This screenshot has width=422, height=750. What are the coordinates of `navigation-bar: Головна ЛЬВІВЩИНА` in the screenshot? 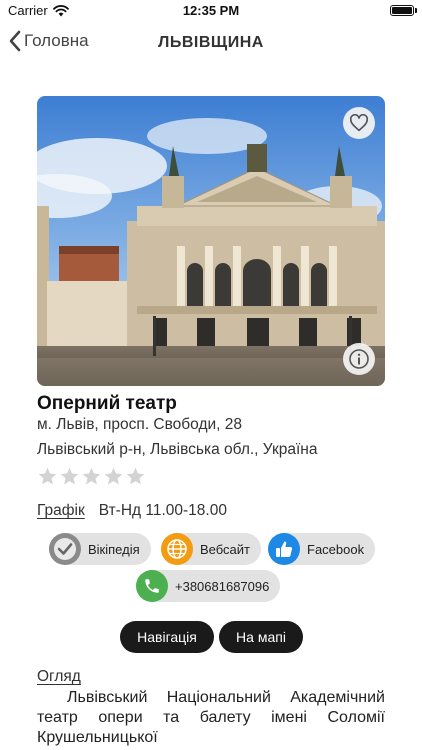 It's located at (211, 44).